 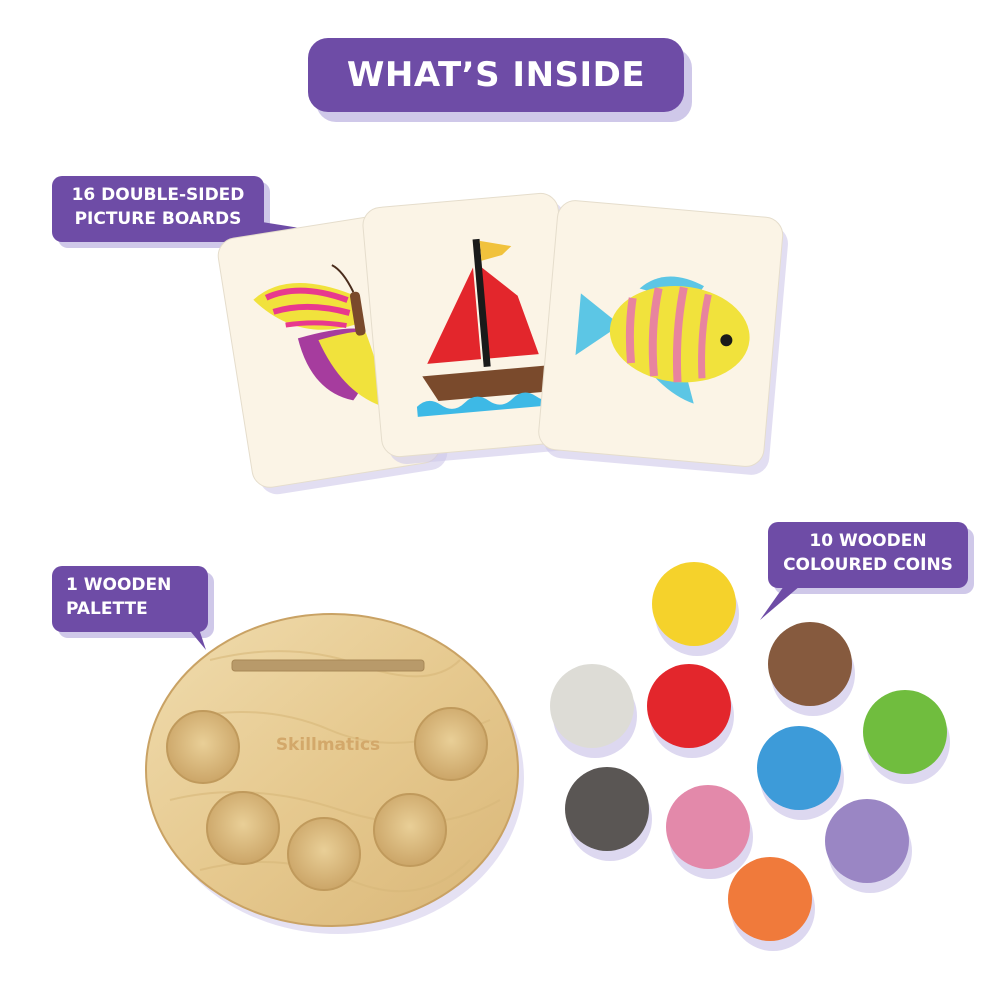 I want to click on coin-purple, so click(x=868, y=846).